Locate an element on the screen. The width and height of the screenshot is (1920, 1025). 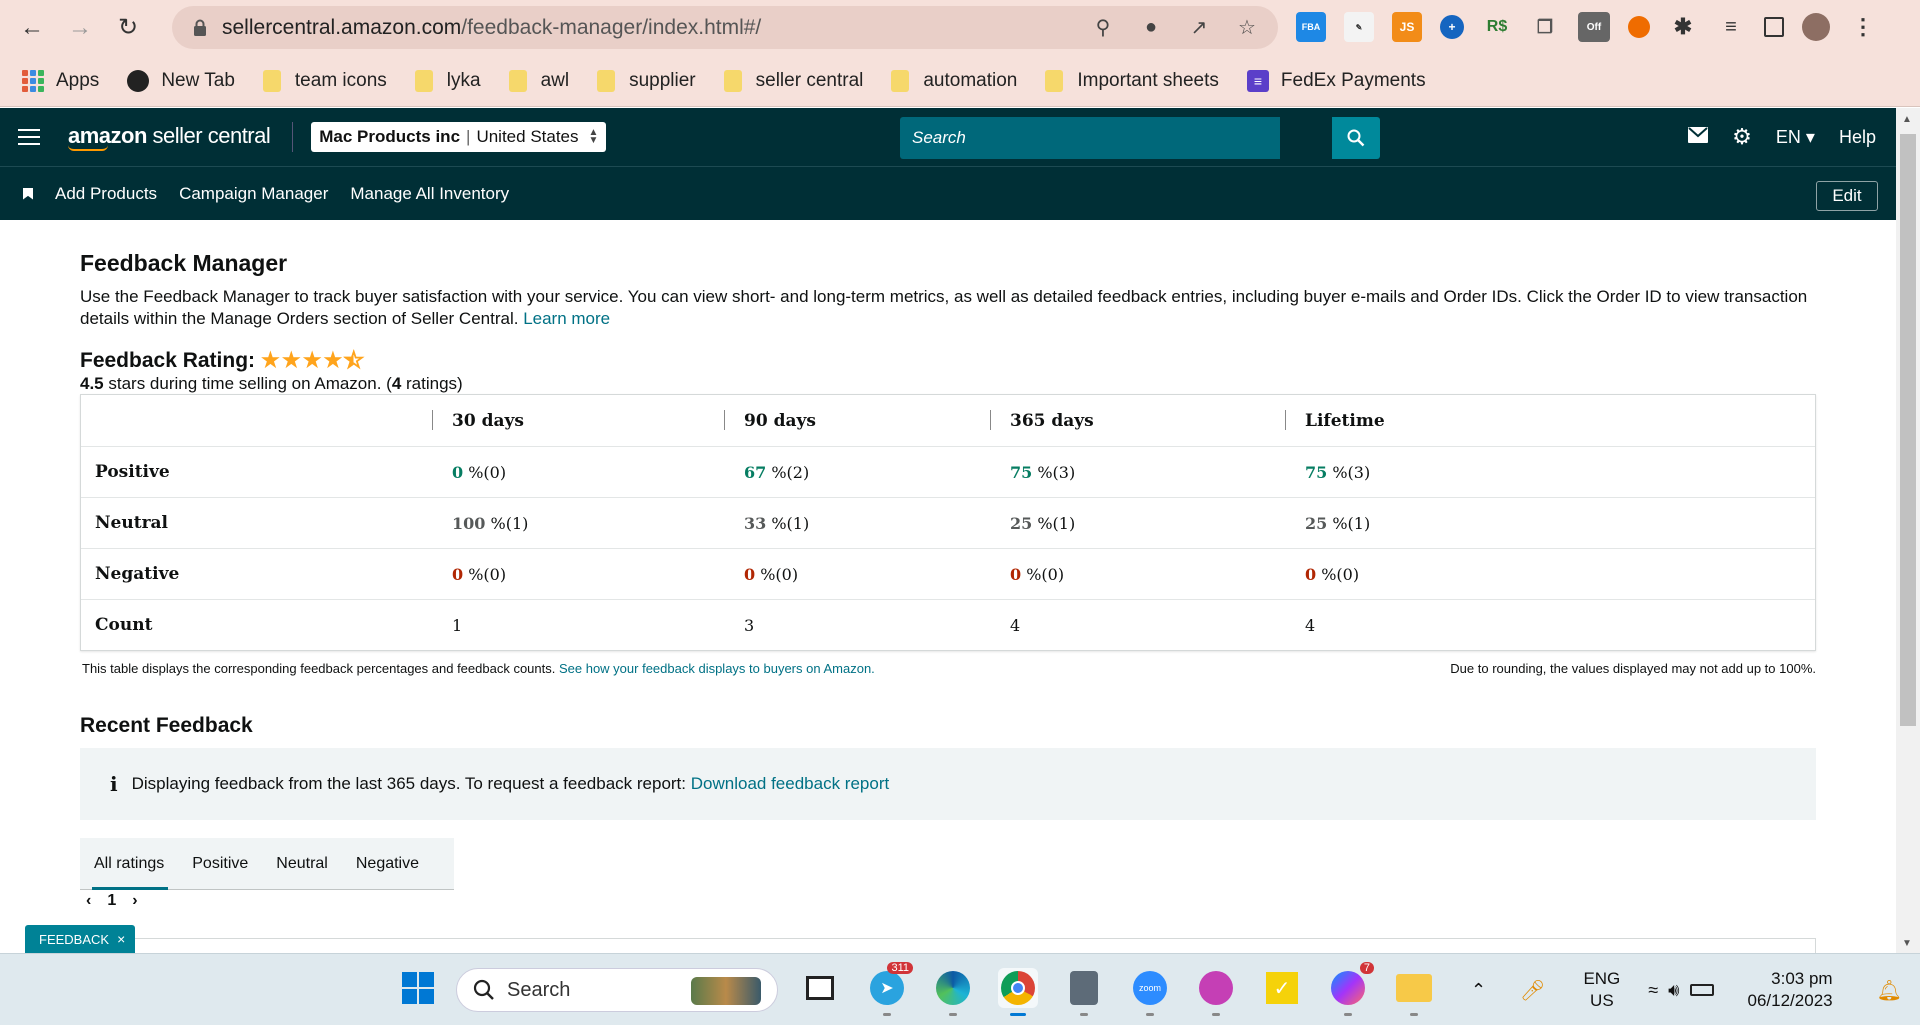
chevron-right-icon: › is located at coordinates (134, 901).